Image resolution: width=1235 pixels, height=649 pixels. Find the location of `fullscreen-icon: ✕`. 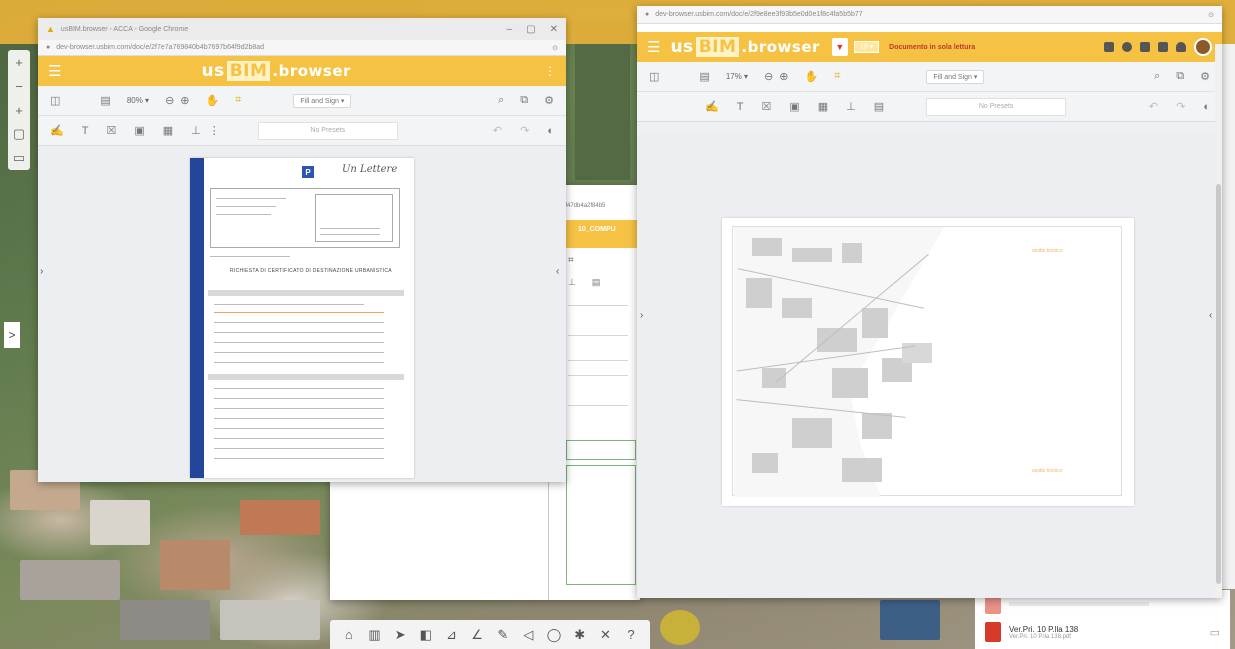

fullscreen-icon: ✕ is located at coordinates (605, 635).